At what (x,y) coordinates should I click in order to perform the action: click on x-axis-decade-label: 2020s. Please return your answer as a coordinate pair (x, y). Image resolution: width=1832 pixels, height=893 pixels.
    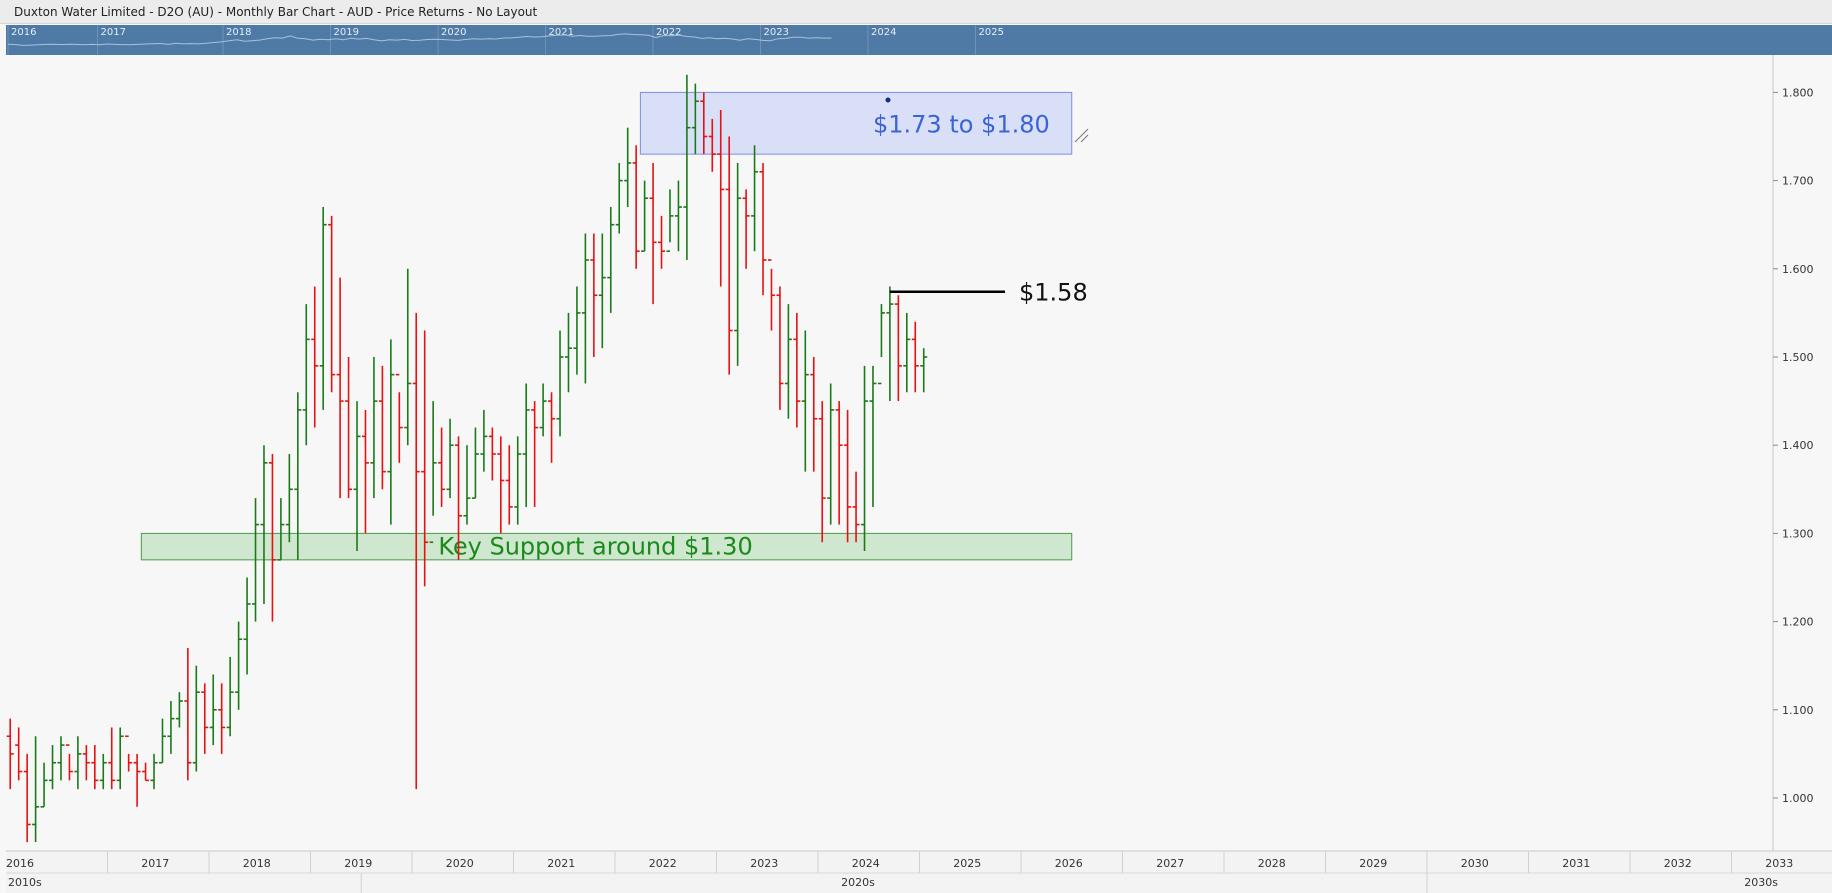
    Looking at the image, I should click on (858, 882).